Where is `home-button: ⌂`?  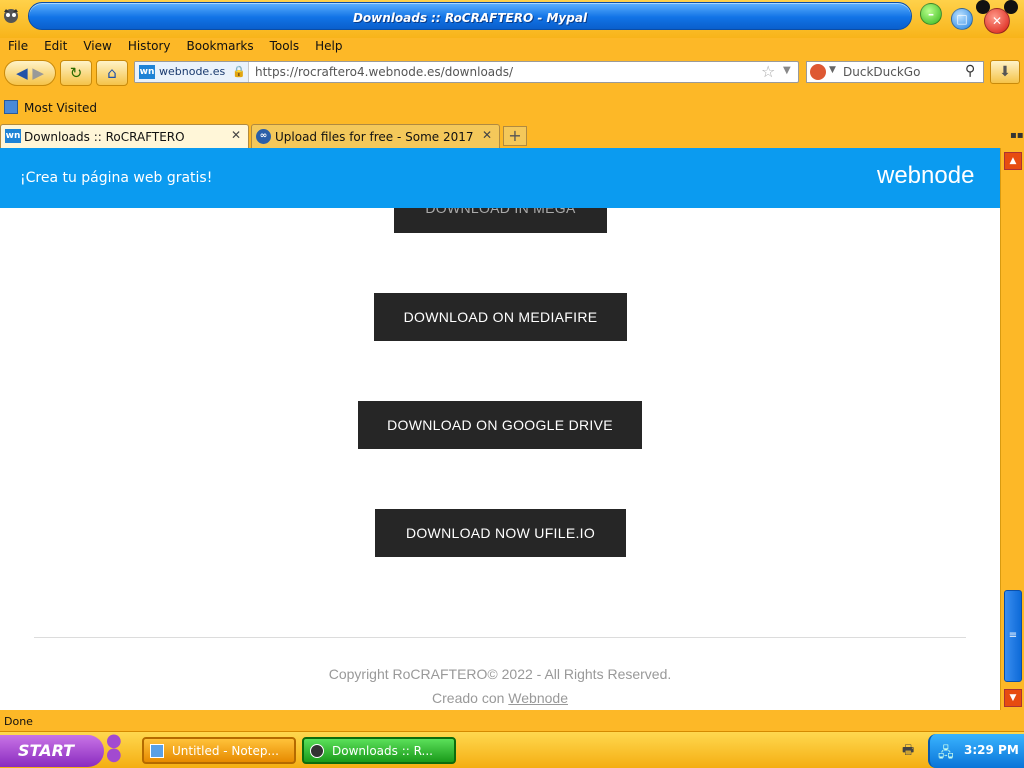
home-button: ⌂ is located at coordinates (112, 73).